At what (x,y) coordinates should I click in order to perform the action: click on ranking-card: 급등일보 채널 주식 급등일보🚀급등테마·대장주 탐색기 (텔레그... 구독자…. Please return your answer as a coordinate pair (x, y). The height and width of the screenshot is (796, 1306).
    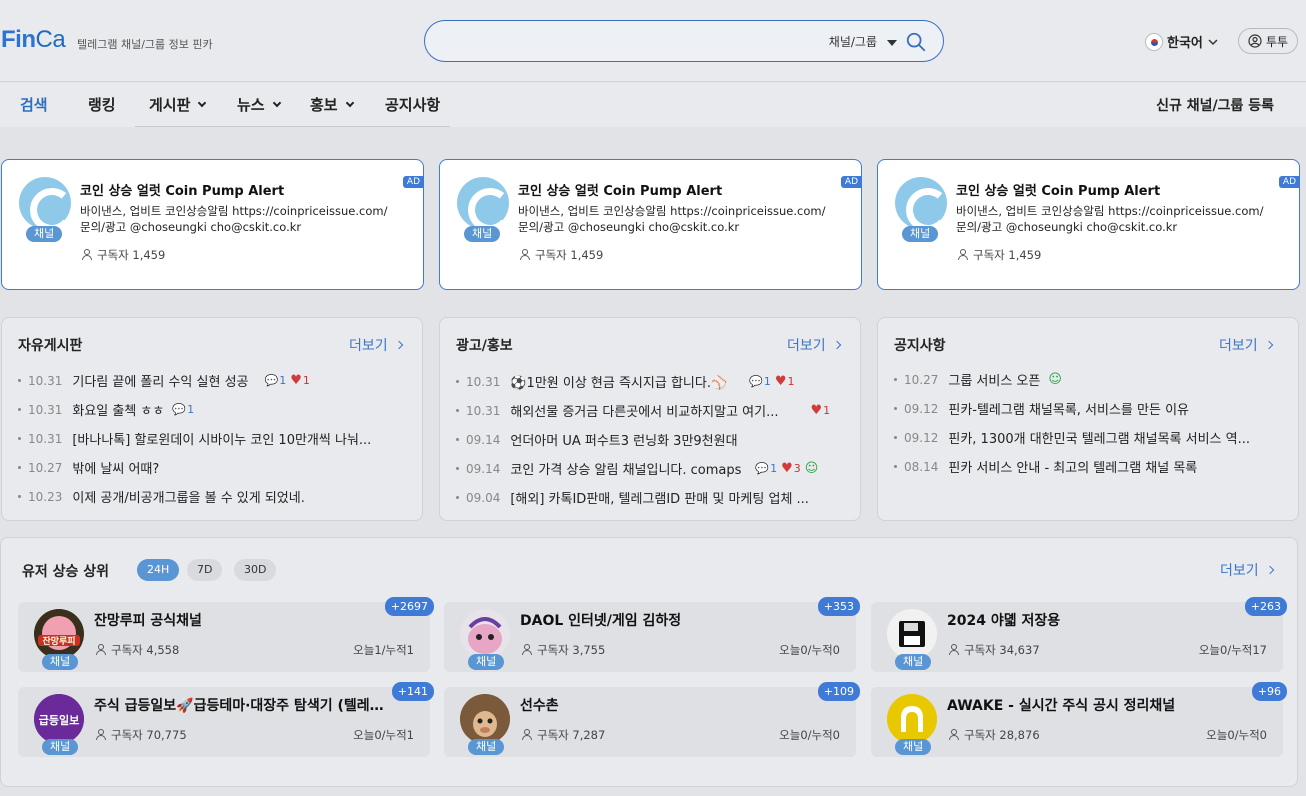
    Looking at the image, I should click on (226, 719).